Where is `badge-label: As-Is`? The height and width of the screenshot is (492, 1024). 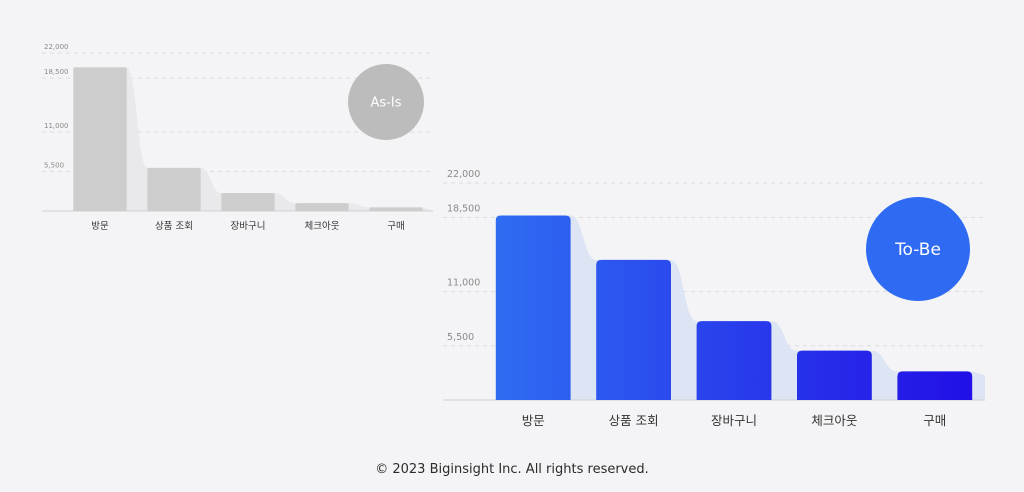 badge-label: As-Is is located at coordinates (386, 103).